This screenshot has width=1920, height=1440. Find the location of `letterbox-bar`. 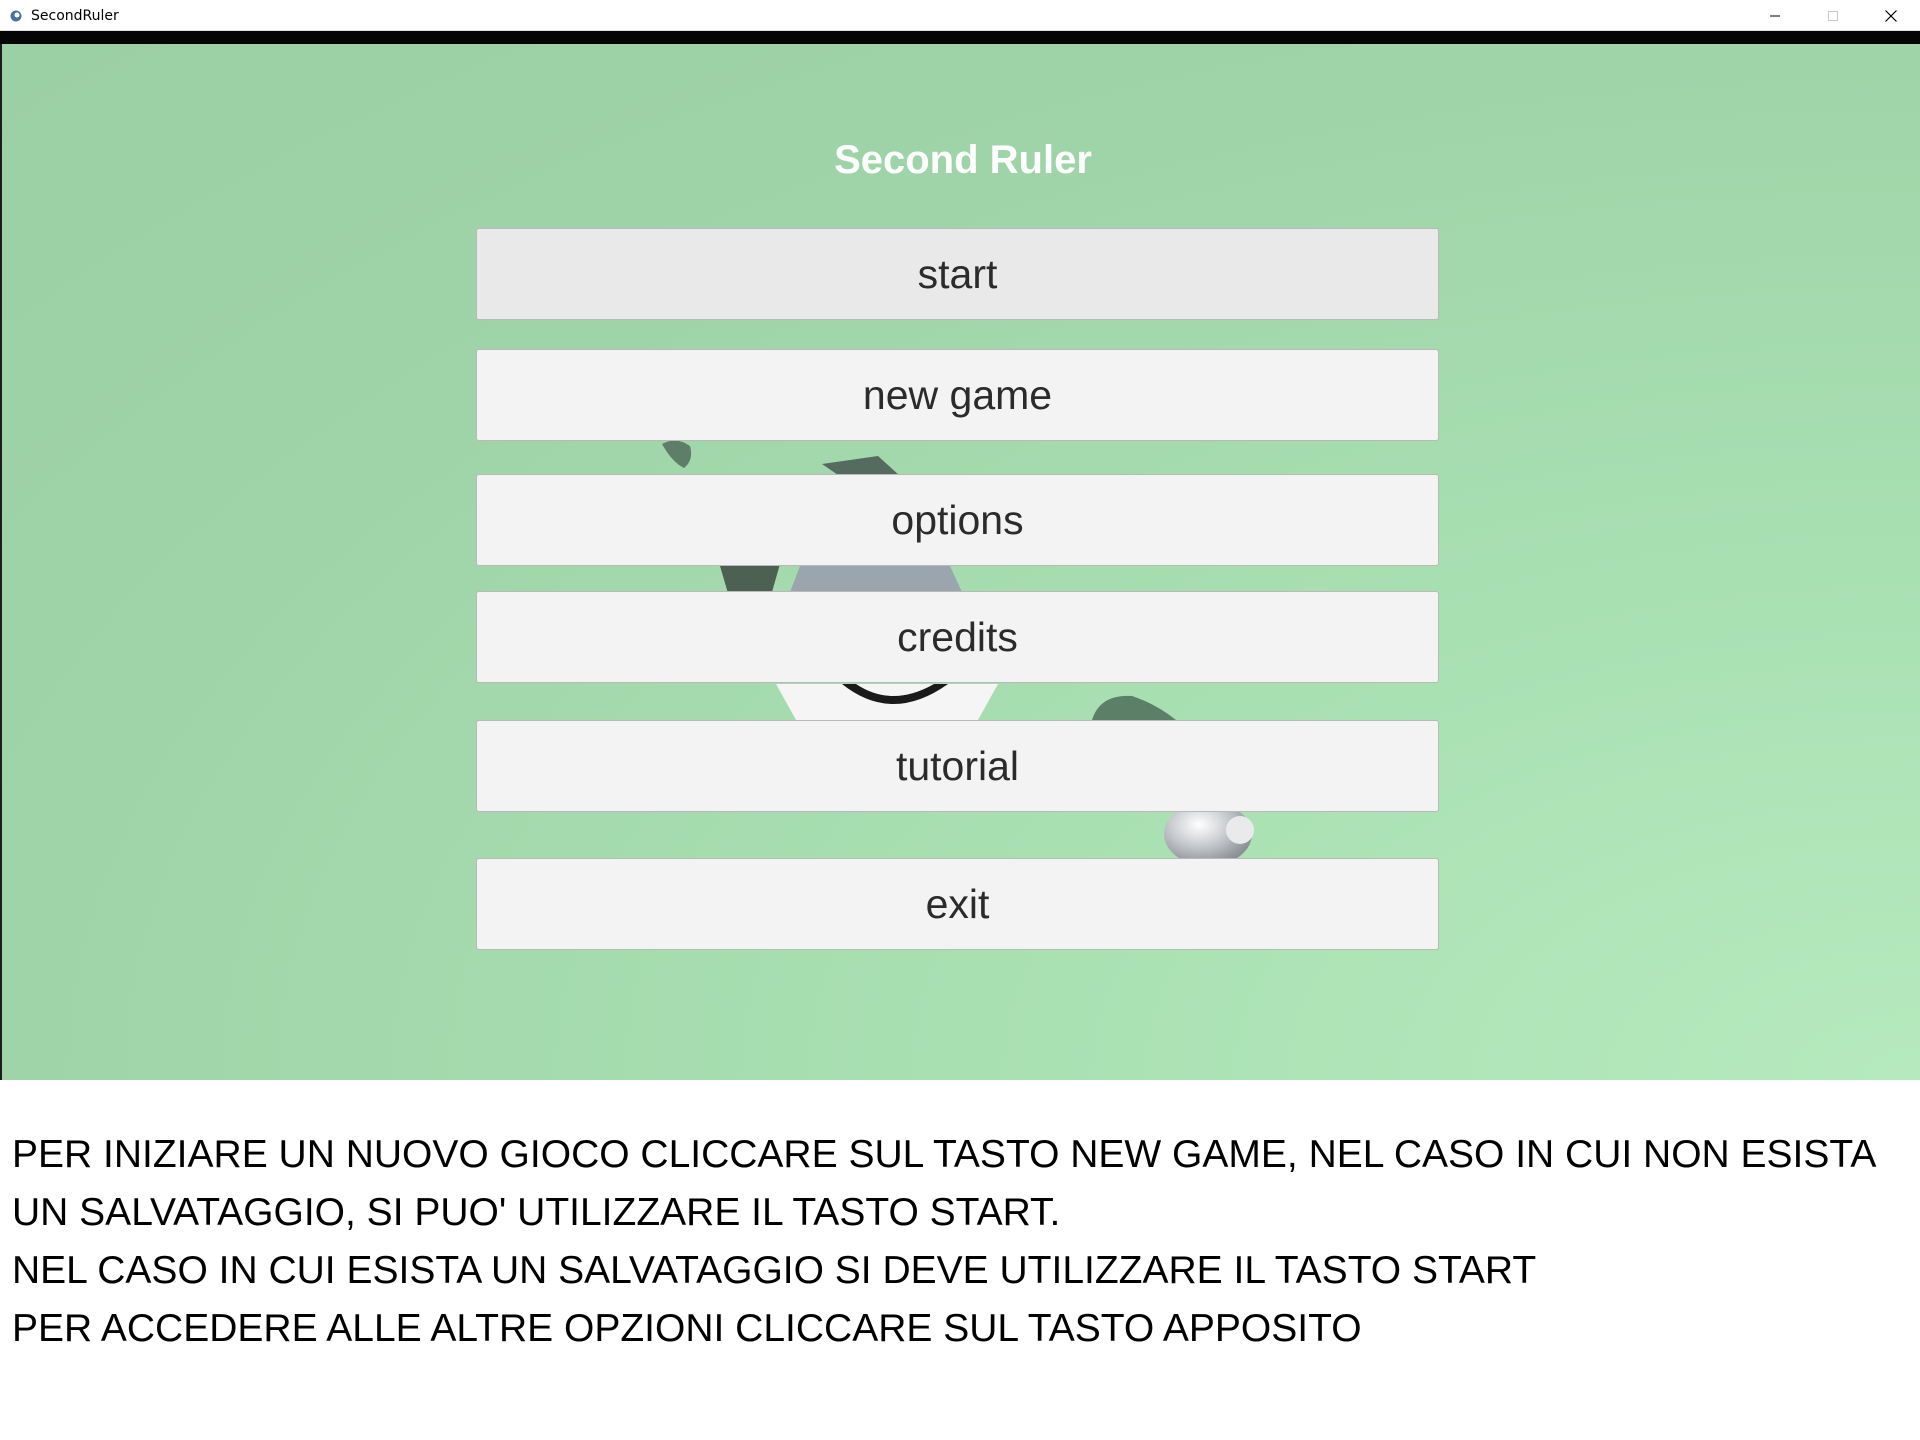

letterbox-bar is located at coordinates (960, 37).